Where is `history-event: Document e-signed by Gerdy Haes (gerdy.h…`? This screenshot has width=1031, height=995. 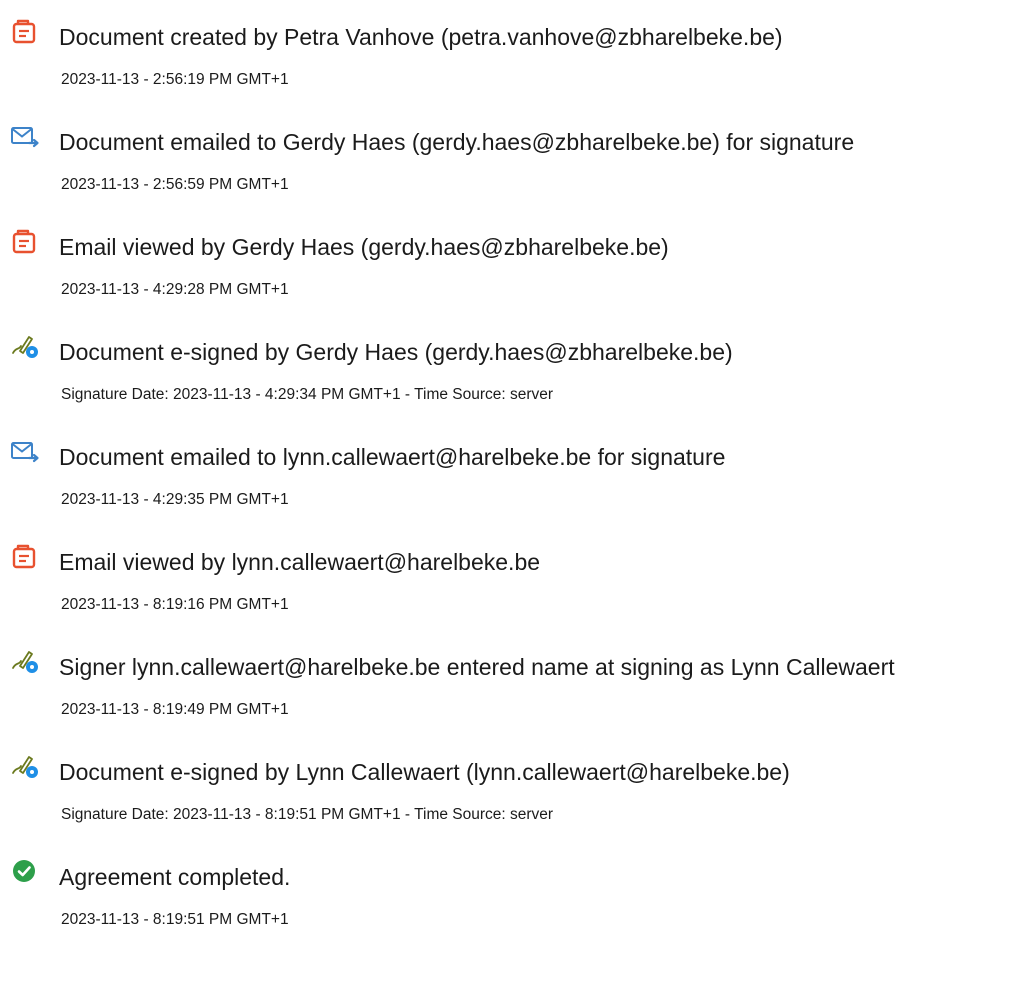
history-event: Document e-signed by Gerdy Haes (gerdy.h… is located at coordinates (515, 370).